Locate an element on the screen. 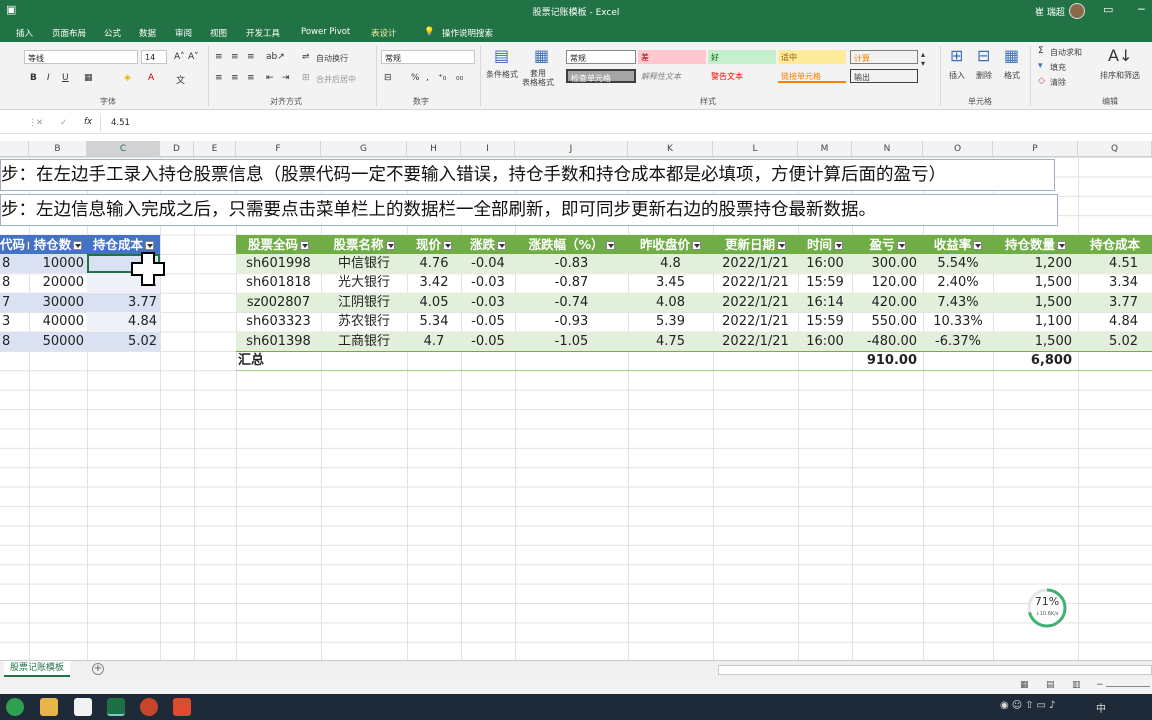 This screenshot has height=720, width=1152. column-header-e: E is located at coordinates (215, 149).